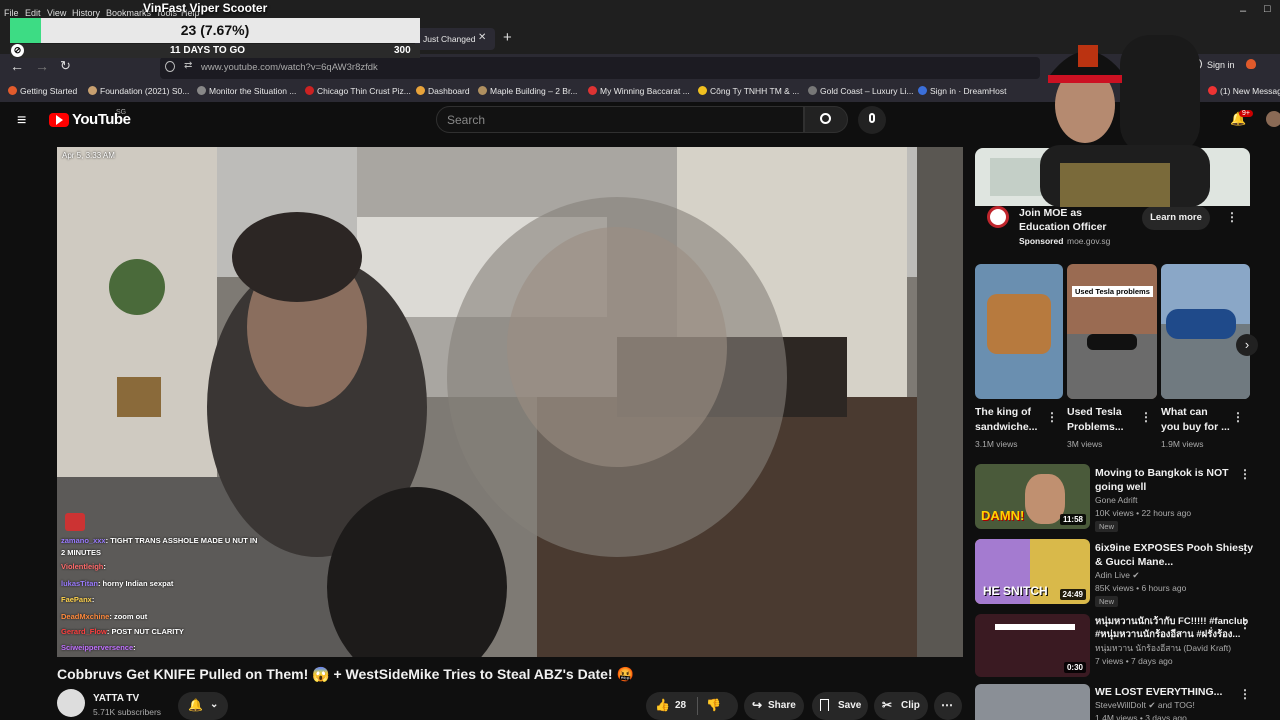 The image size is (1280, 720). Describe the element at coordinates (449, 39) in the screenshot. I see `tab-title: Just Changed` at that location.